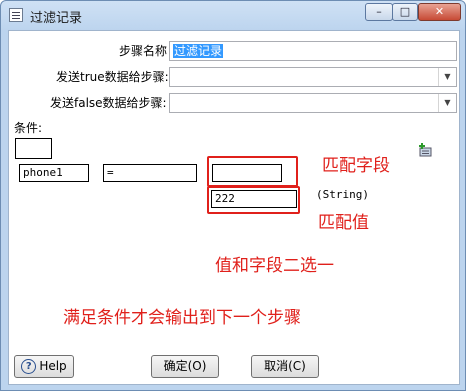  I want to click on add-condition-icon, so click(425, 150).